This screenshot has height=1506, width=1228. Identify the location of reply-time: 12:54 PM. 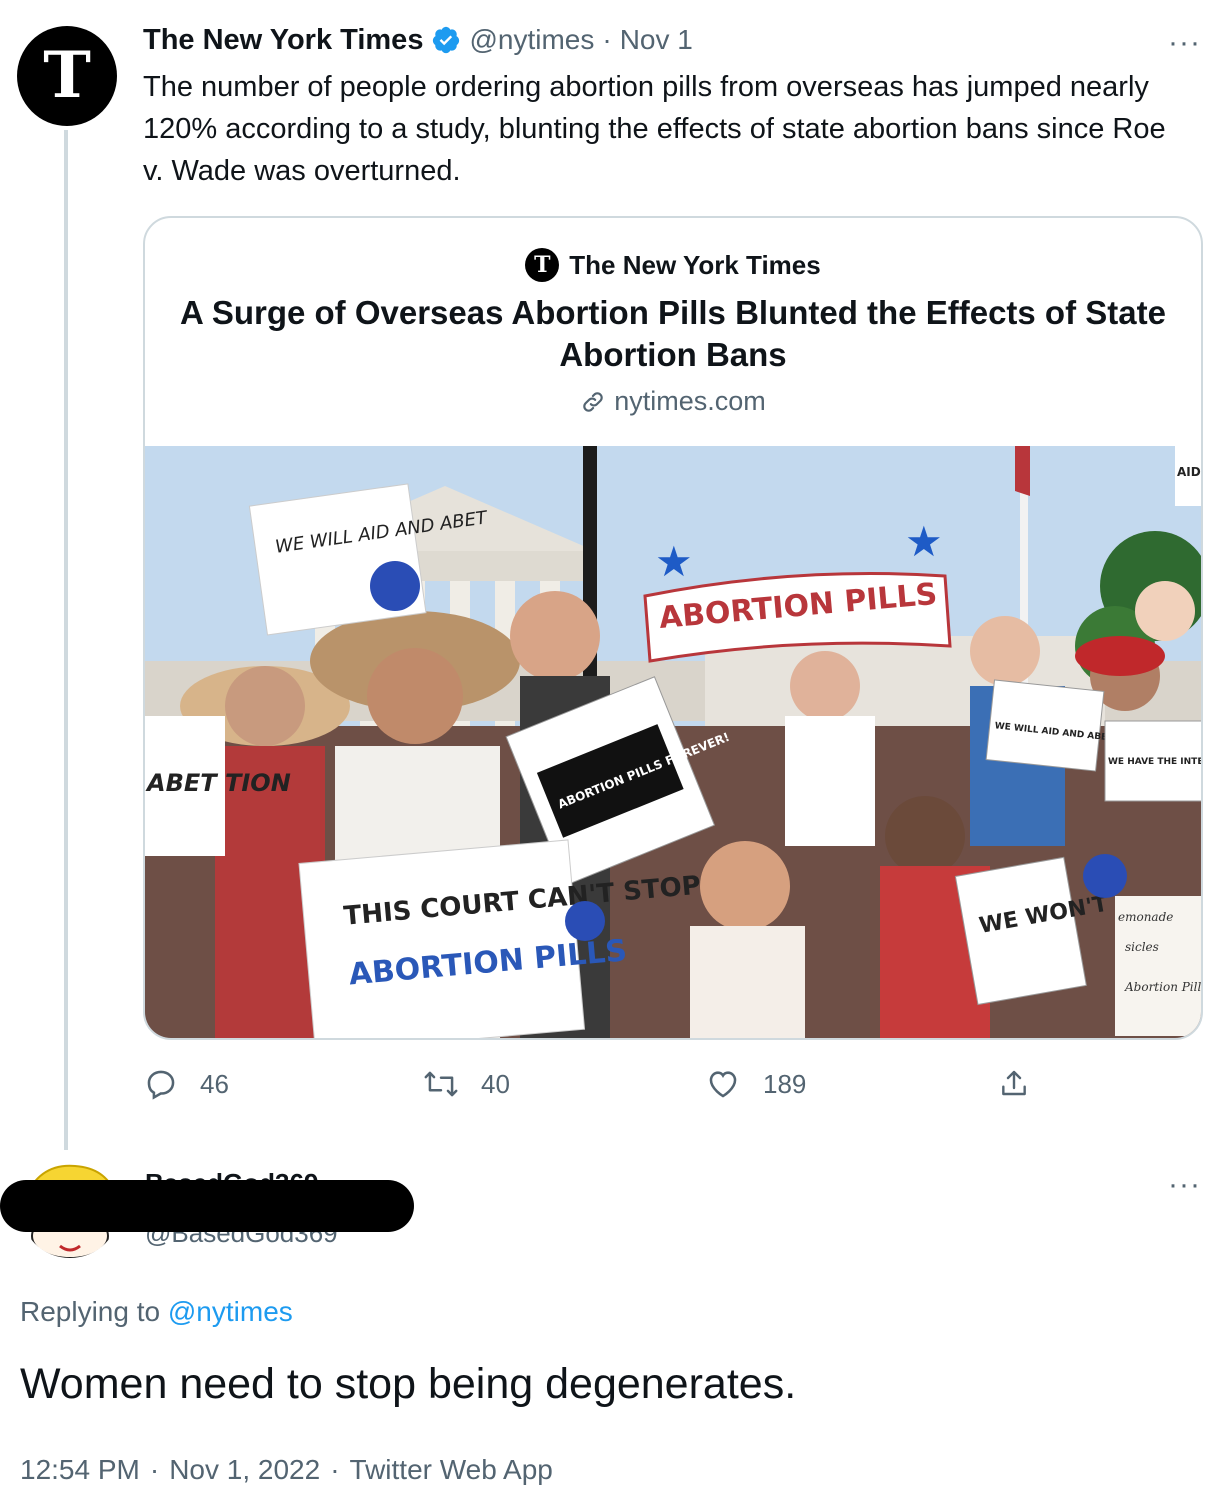
(80, 1469).